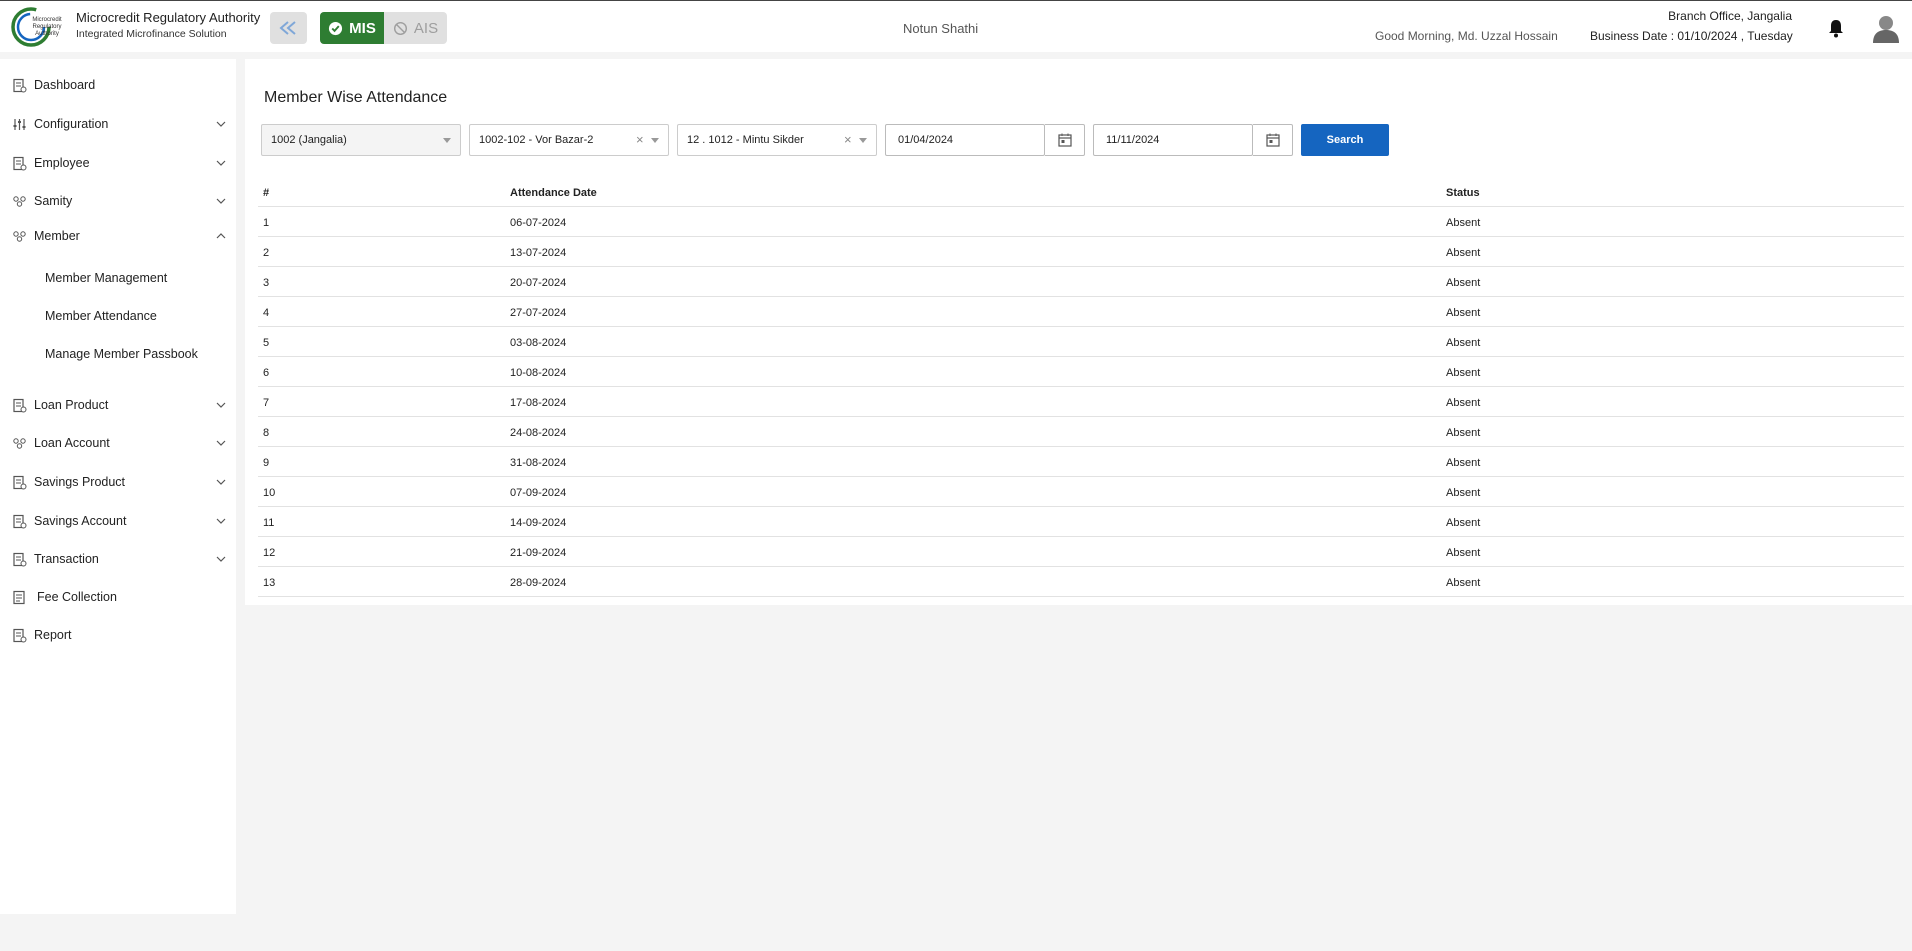 This screenshot has width=1912, height=951. What do you see at coordinates (168, 17) in the screenshot?
I see `brand-title: Microcredit Regulatory Authority` at bounding box center [168, 17].